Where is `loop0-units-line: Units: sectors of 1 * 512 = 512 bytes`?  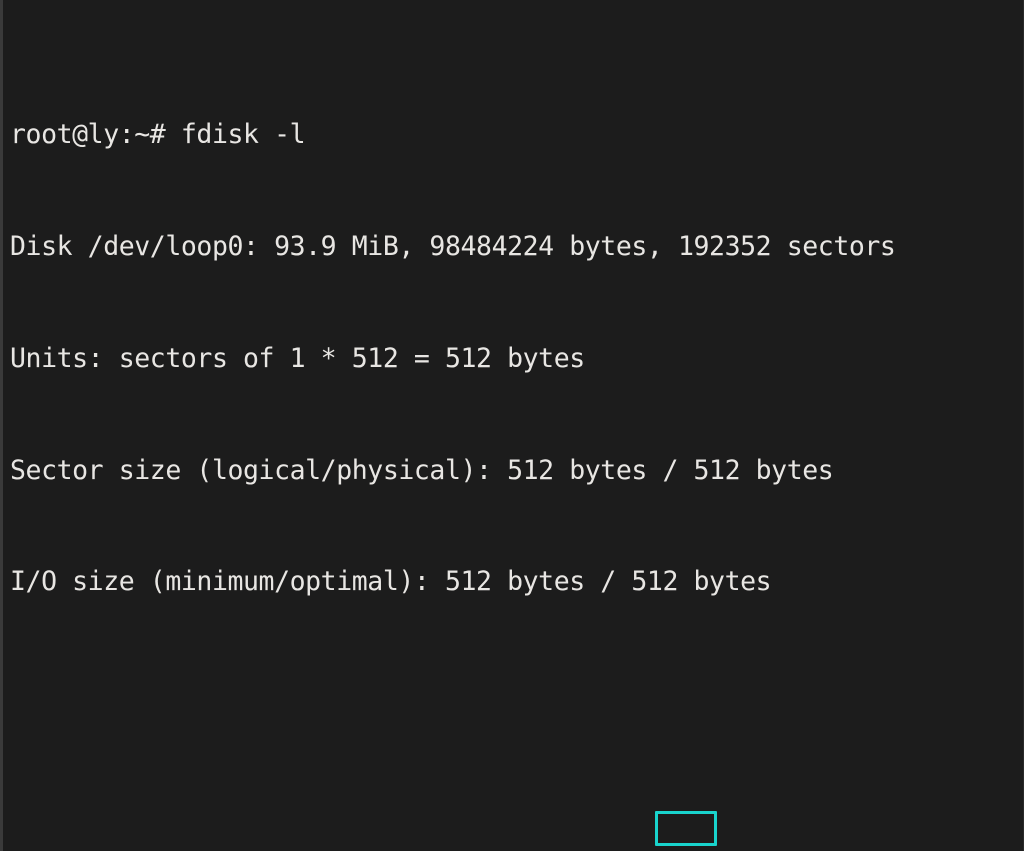
loop0-units-line: Units: sectors of 1 * 512 = 512 bytes is located at coordinates (297, 358).